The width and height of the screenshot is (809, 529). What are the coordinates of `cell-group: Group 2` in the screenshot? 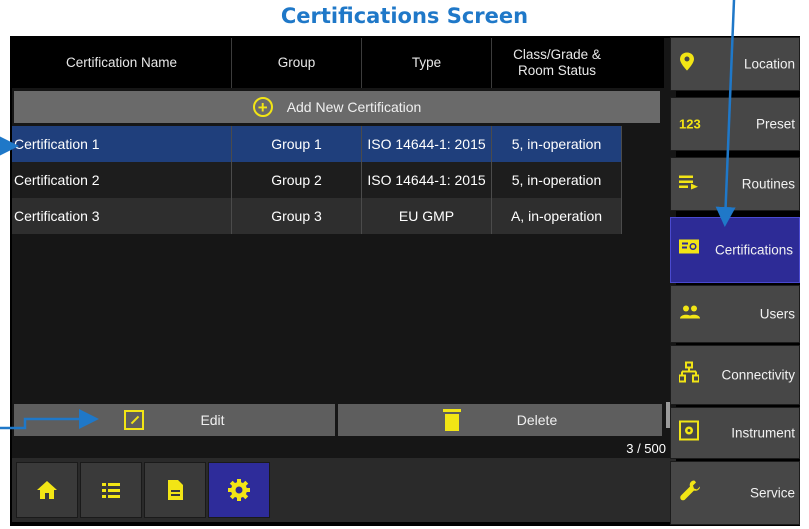 It's located at (297, 180).